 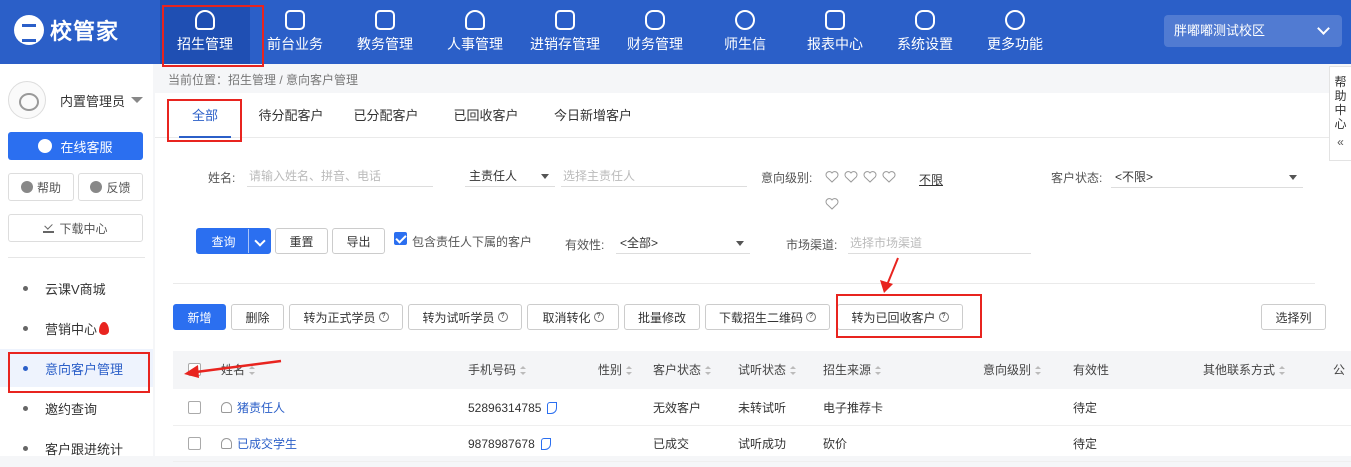 I want to click on nav-messages: 师生信, so click(x=745, y=32).